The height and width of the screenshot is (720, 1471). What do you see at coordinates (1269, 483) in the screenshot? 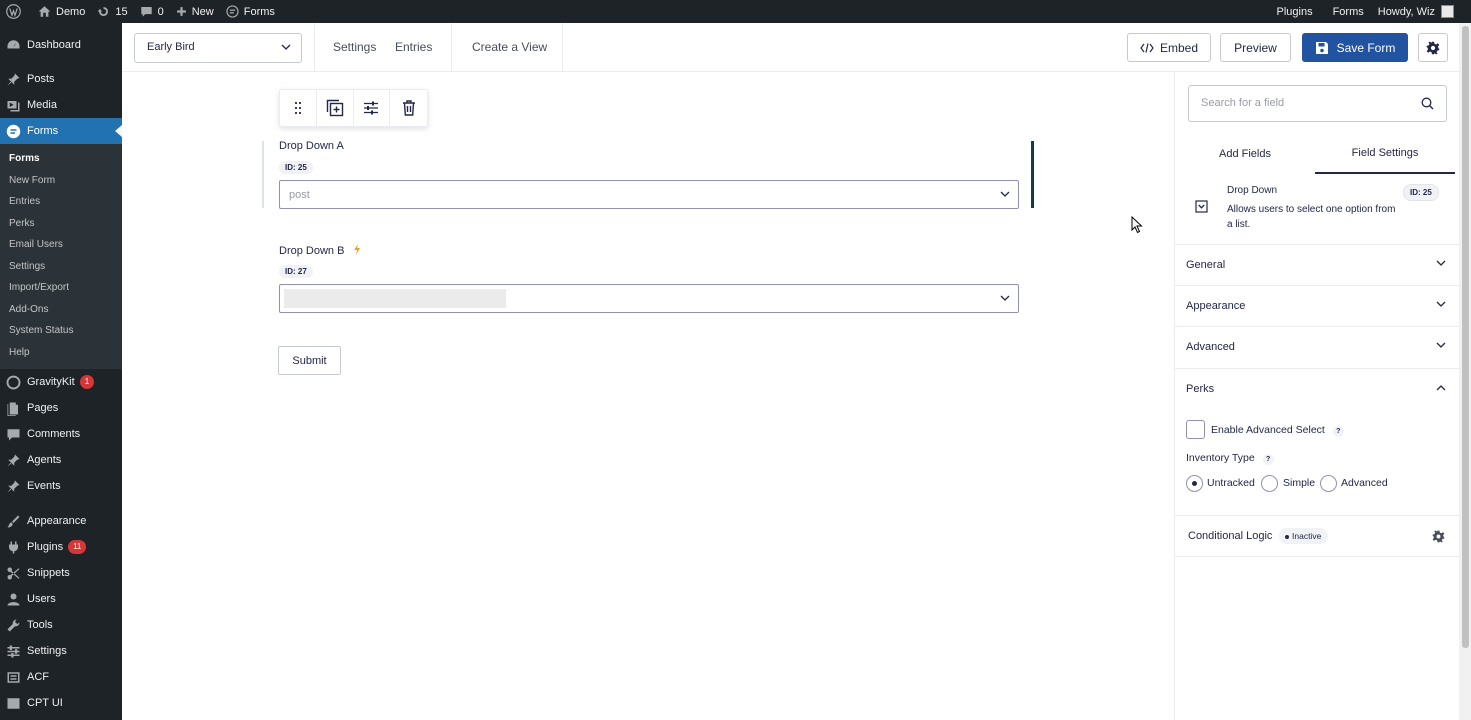
I see `radio-simple` at bounding box center [1269, 483].